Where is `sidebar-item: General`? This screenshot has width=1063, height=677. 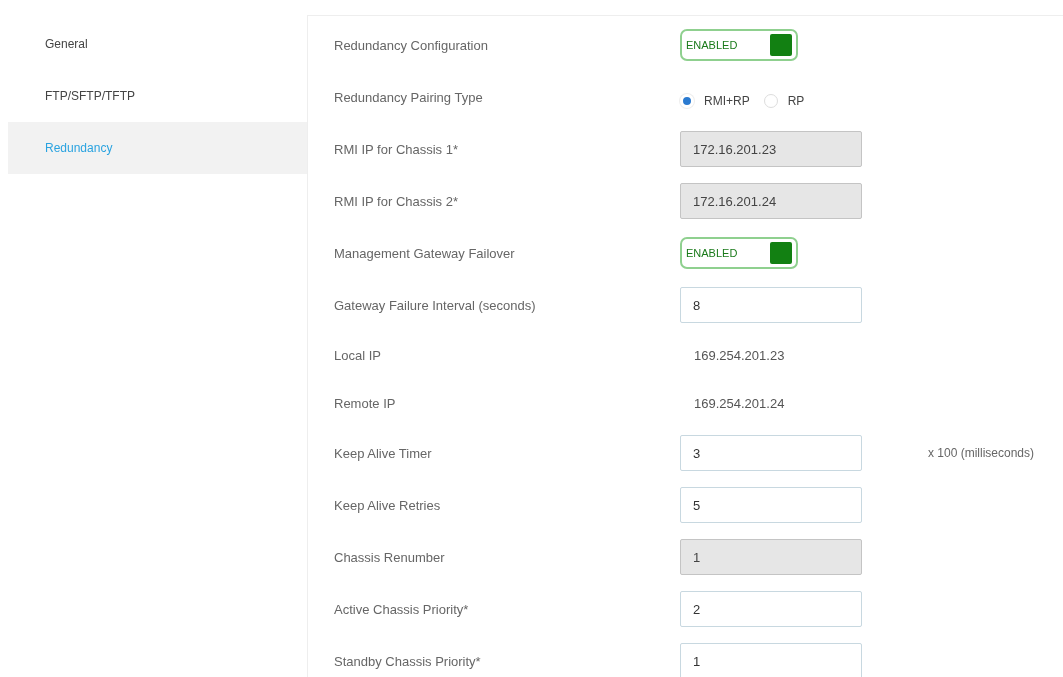
sidebar-item: General is located at coordinates (157, 44).